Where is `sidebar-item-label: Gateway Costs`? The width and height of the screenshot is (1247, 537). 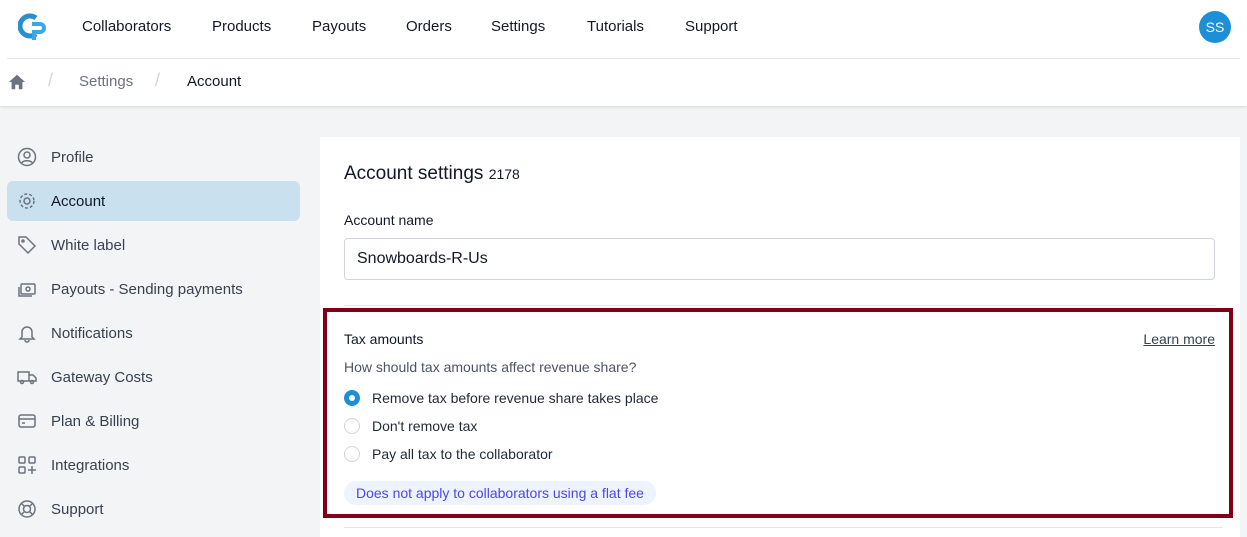
sidebar-item-label: Gateway Costs is located at coordinates (102, 377).